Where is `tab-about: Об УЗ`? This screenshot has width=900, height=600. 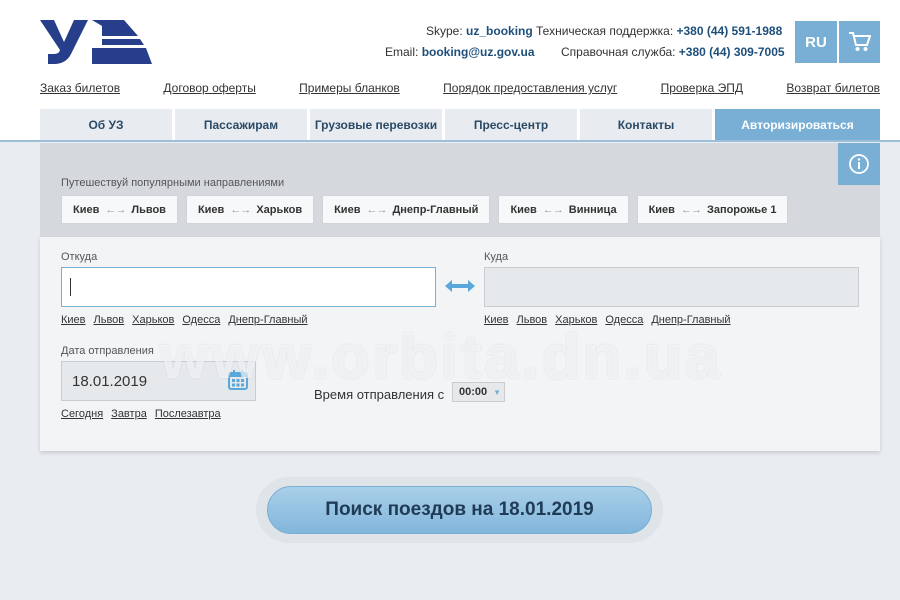
tab-about: Об УЗ is located at coordinates (106, 124).